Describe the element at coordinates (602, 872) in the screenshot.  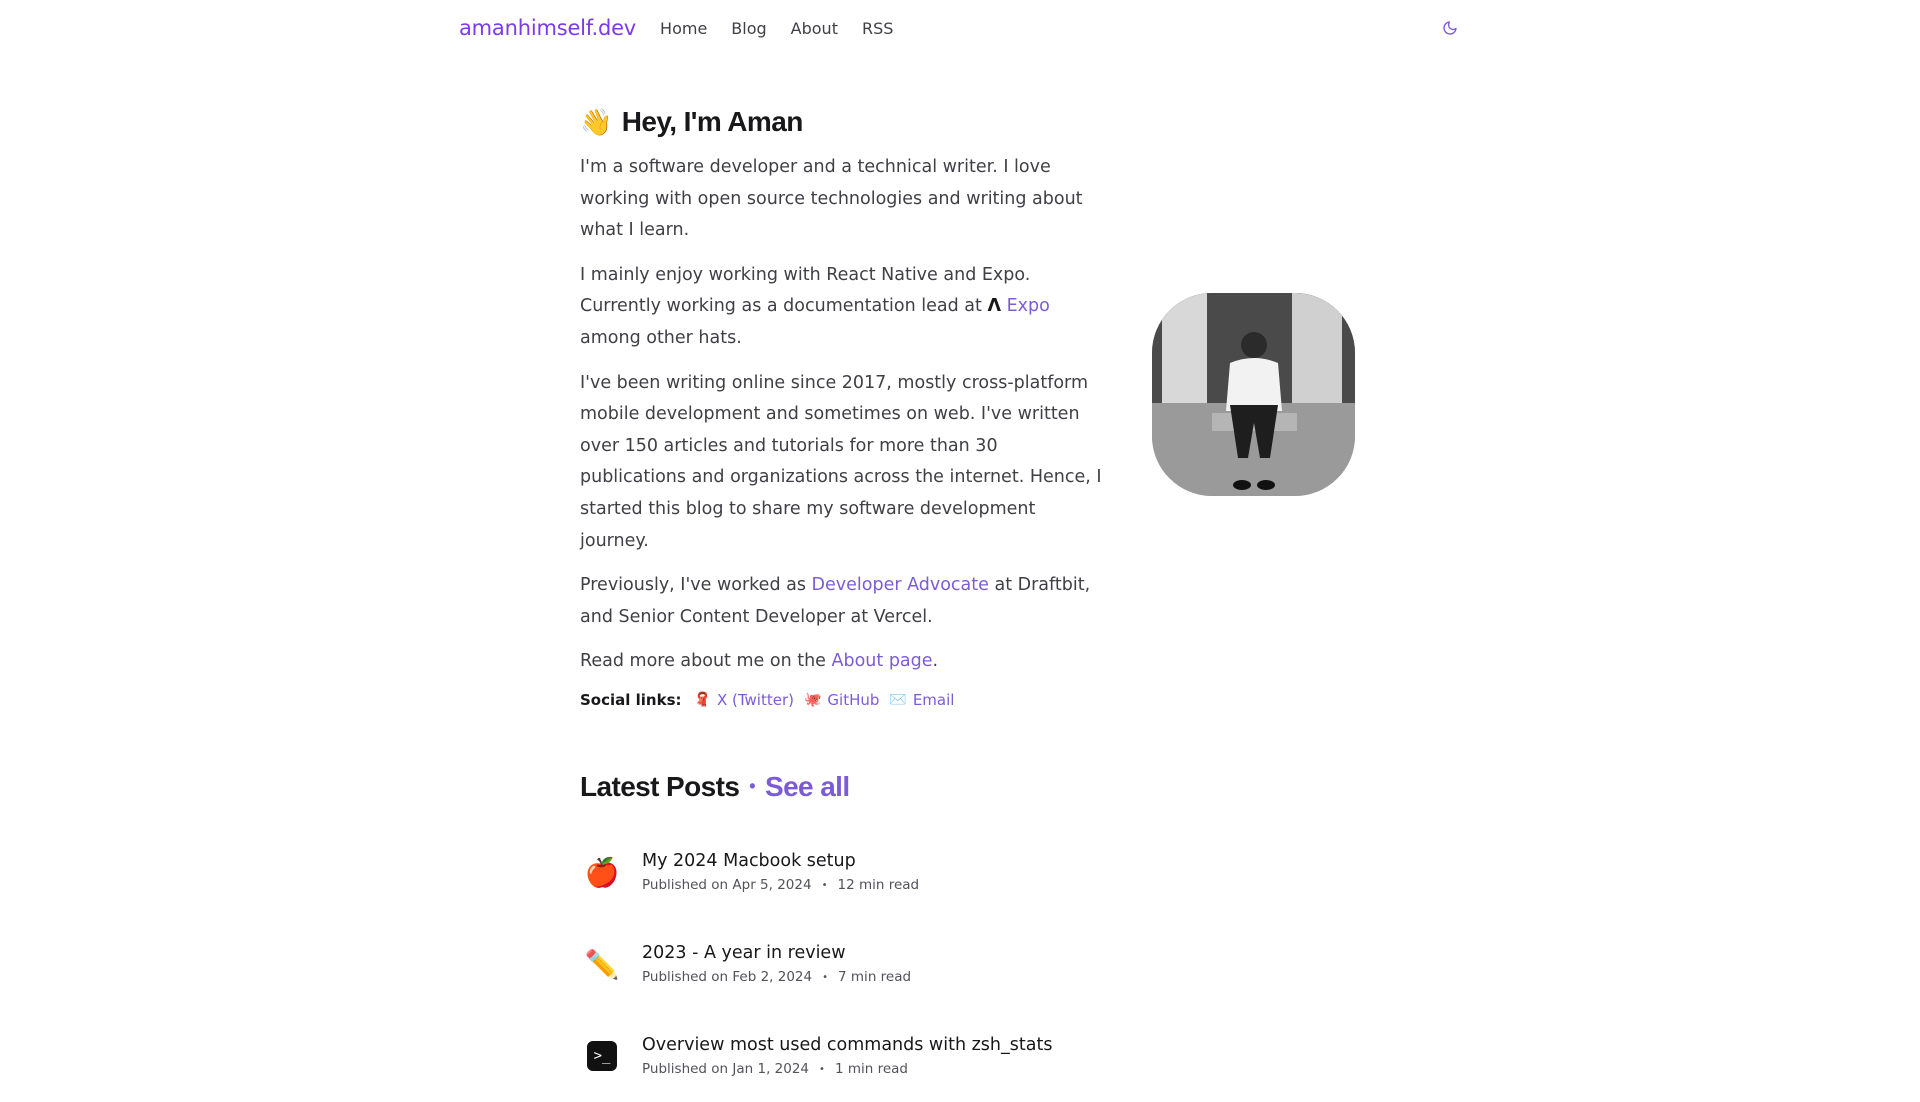
I see `apple-icon: 🍎` at that location.